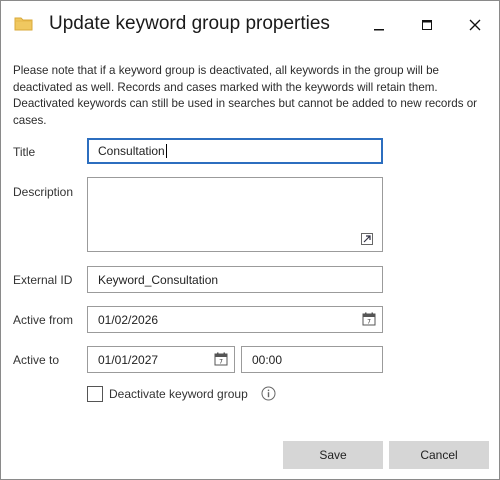 The height and width of the screenshot is (480, 500). I want to click on title-label: Title, so click(24, 152).